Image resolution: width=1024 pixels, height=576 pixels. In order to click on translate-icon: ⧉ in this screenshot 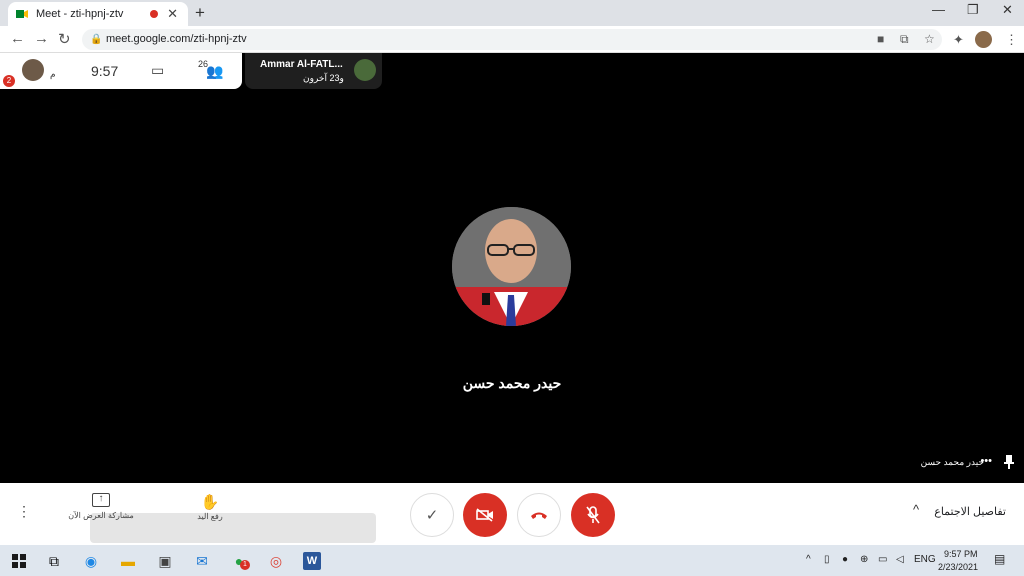, I will do `click(904, 39)`.